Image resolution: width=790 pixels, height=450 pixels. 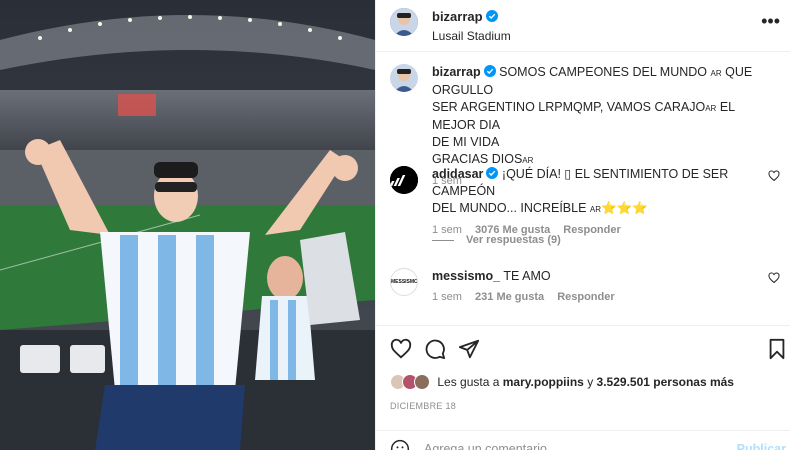 What do you see at coordinates (443, 240) in the screenshot?
I see `replies-divider` at bounding box center [443, 240].